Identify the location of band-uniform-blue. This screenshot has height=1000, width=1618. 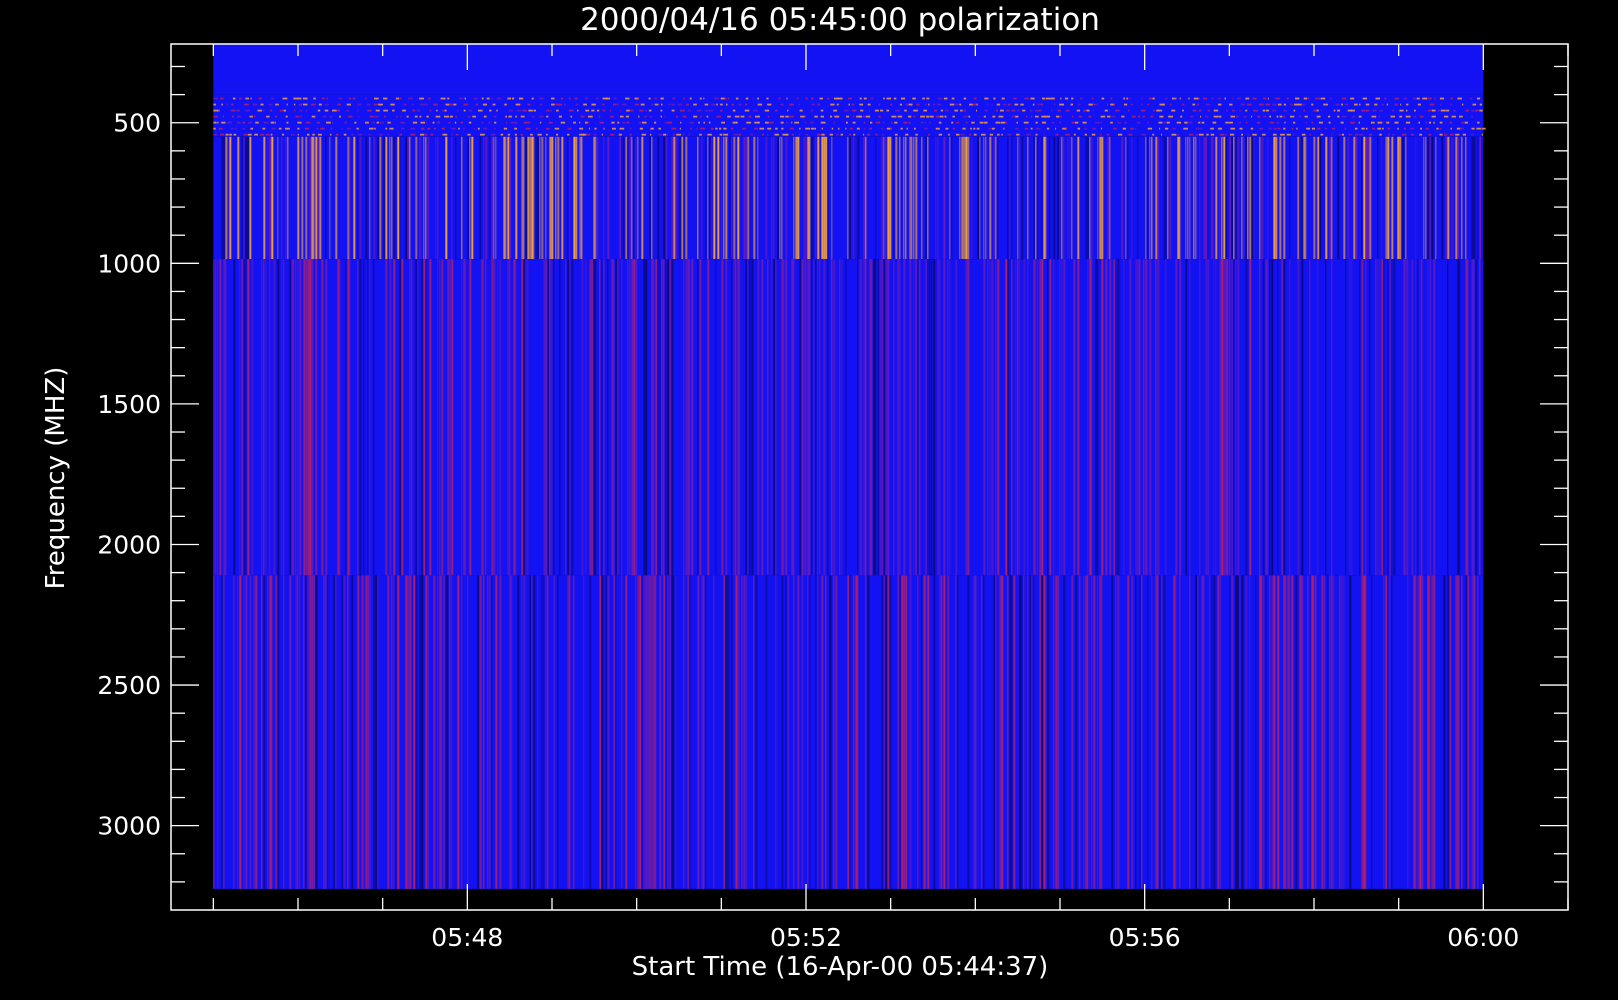
(848, 69).